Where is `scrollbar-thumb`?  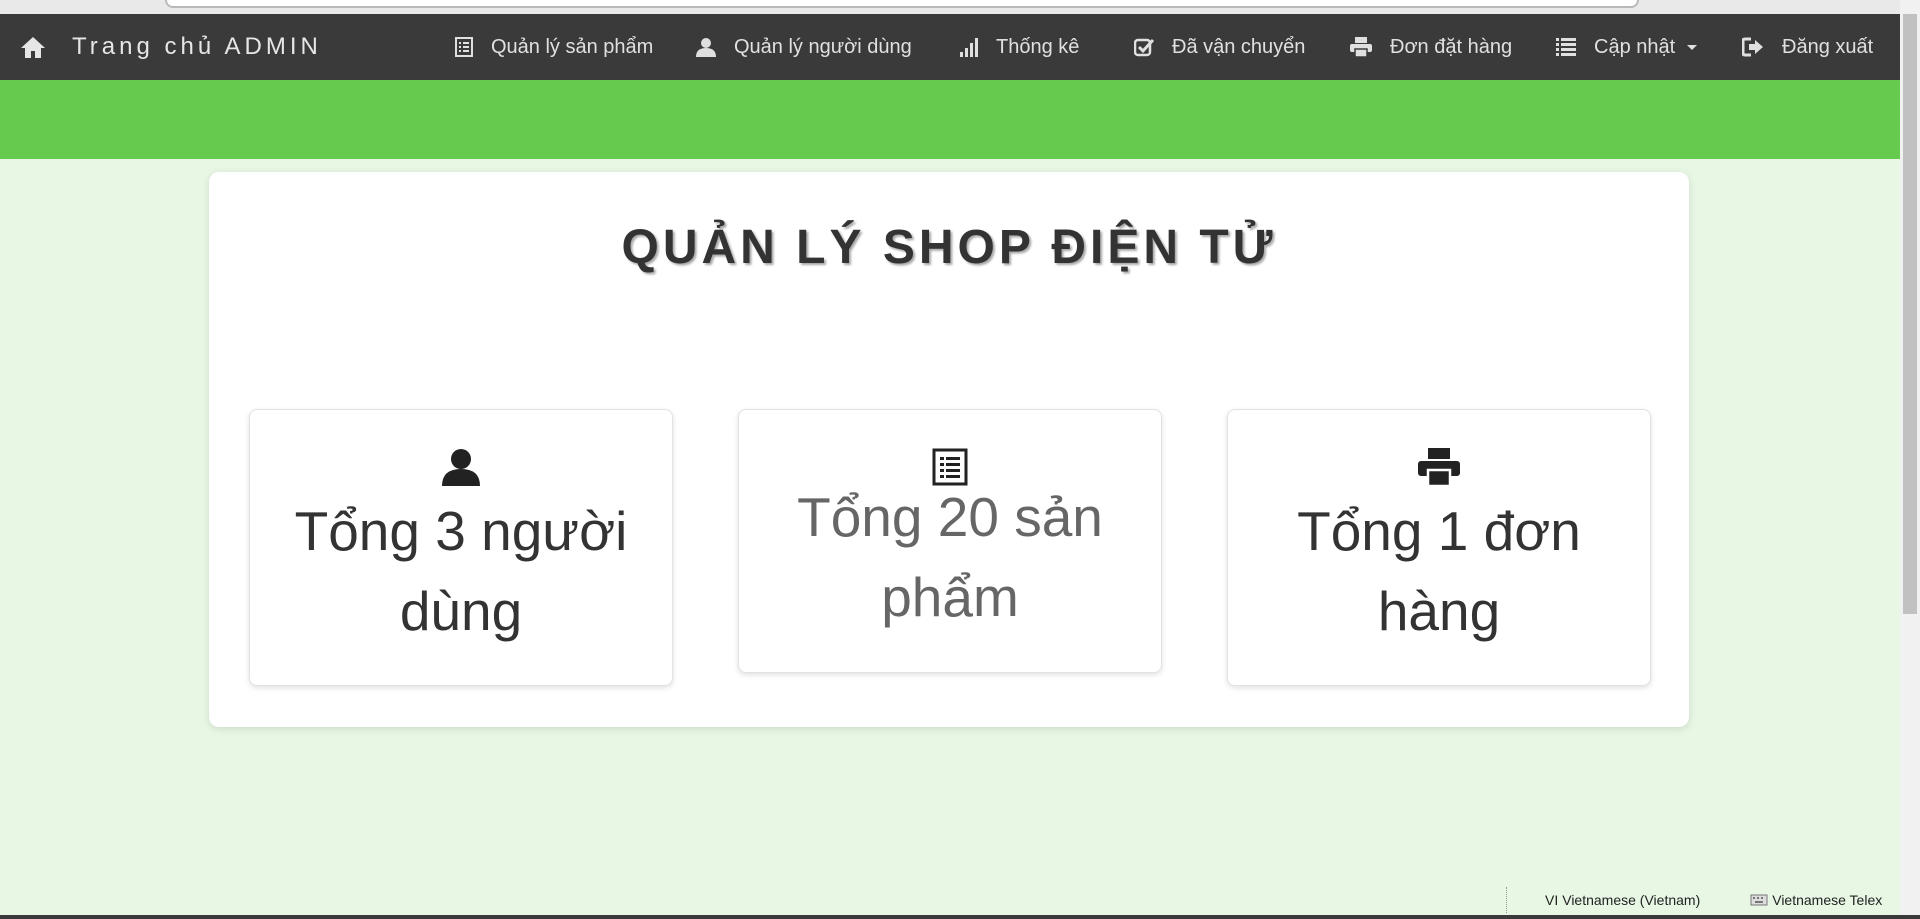 scrollbar-thumb is located at coordinates (1910, 314).